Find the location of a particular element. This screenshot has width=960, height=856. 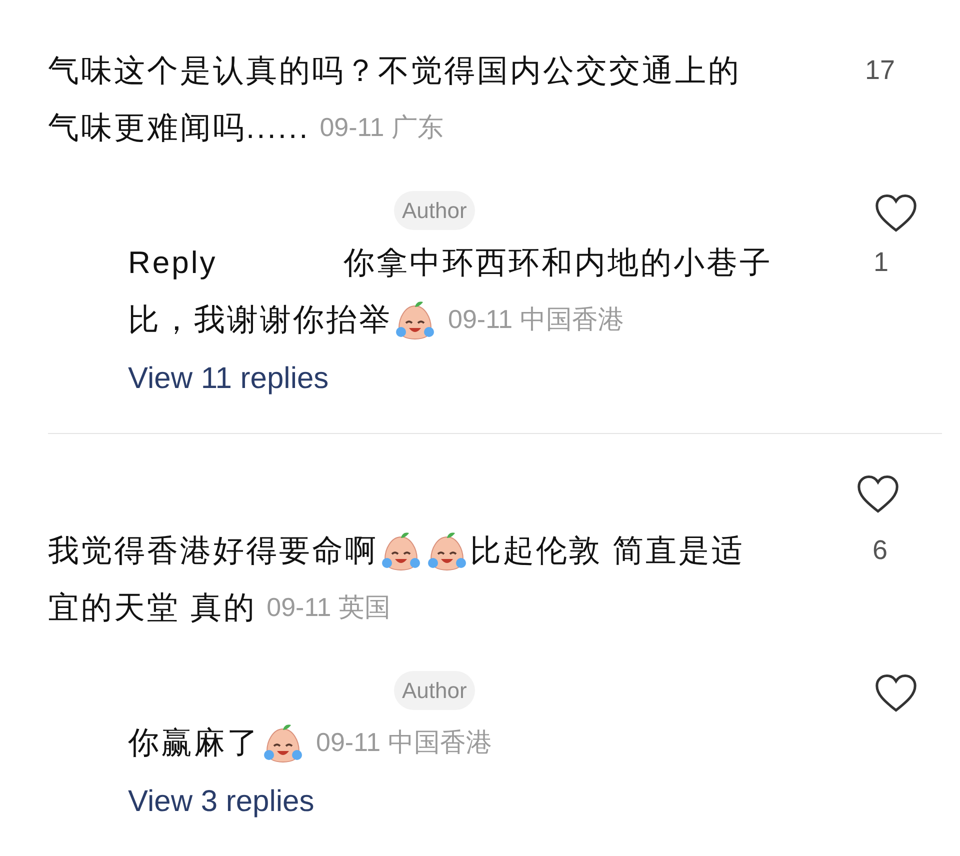

comment-meta: 09-11 广东 is located at coordinates (382, 127).